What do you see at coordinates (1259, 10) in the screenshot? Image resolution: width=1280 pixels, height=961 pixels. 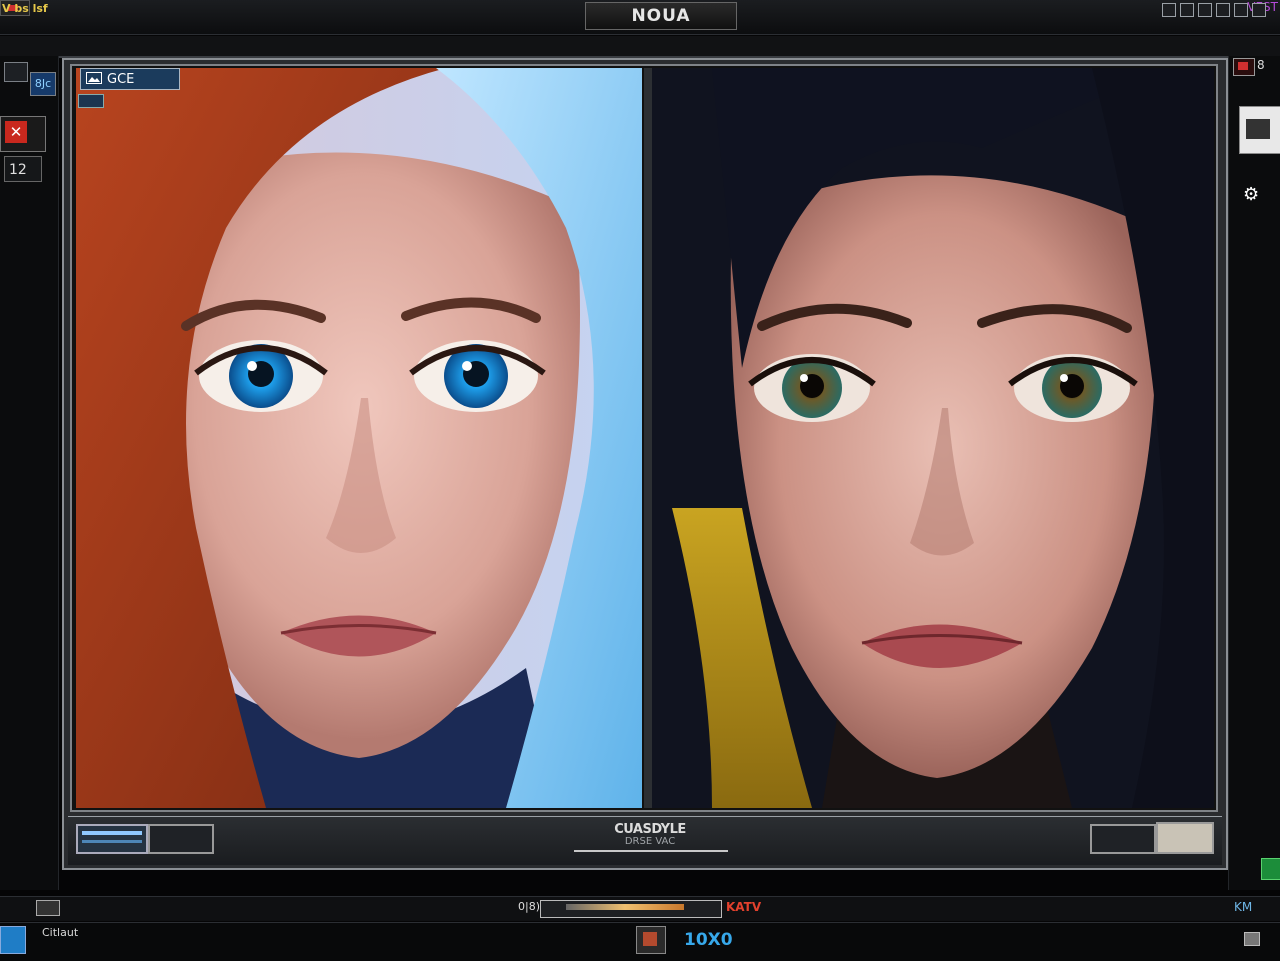 I see `toolbar-close-icon` at bounding box center [1259, 10].